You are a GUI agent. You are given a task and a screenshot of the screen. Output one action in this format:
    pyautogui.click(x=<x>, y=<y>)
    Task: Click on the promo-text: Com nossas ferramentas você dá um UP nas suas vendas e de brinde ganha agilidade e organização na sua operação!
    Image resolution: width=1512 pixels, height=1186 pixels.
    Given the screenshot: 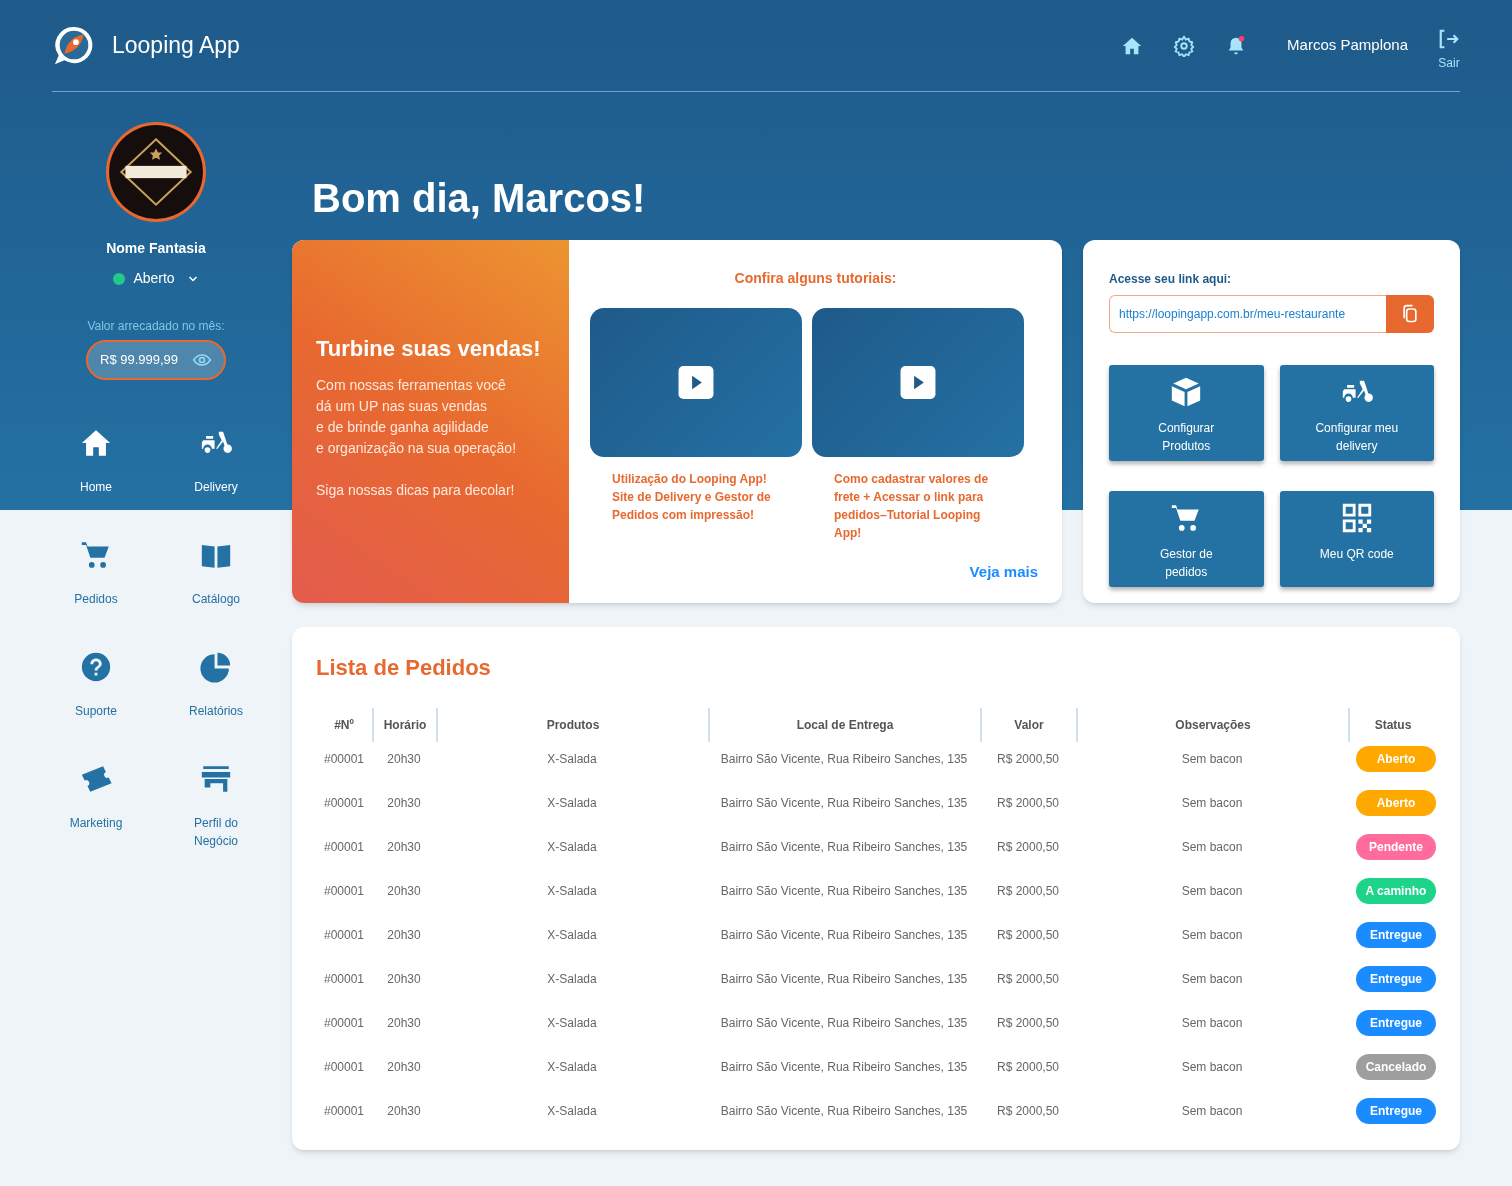 What is the action you would take?
    pyautogui.click(x=417, y=417)
    